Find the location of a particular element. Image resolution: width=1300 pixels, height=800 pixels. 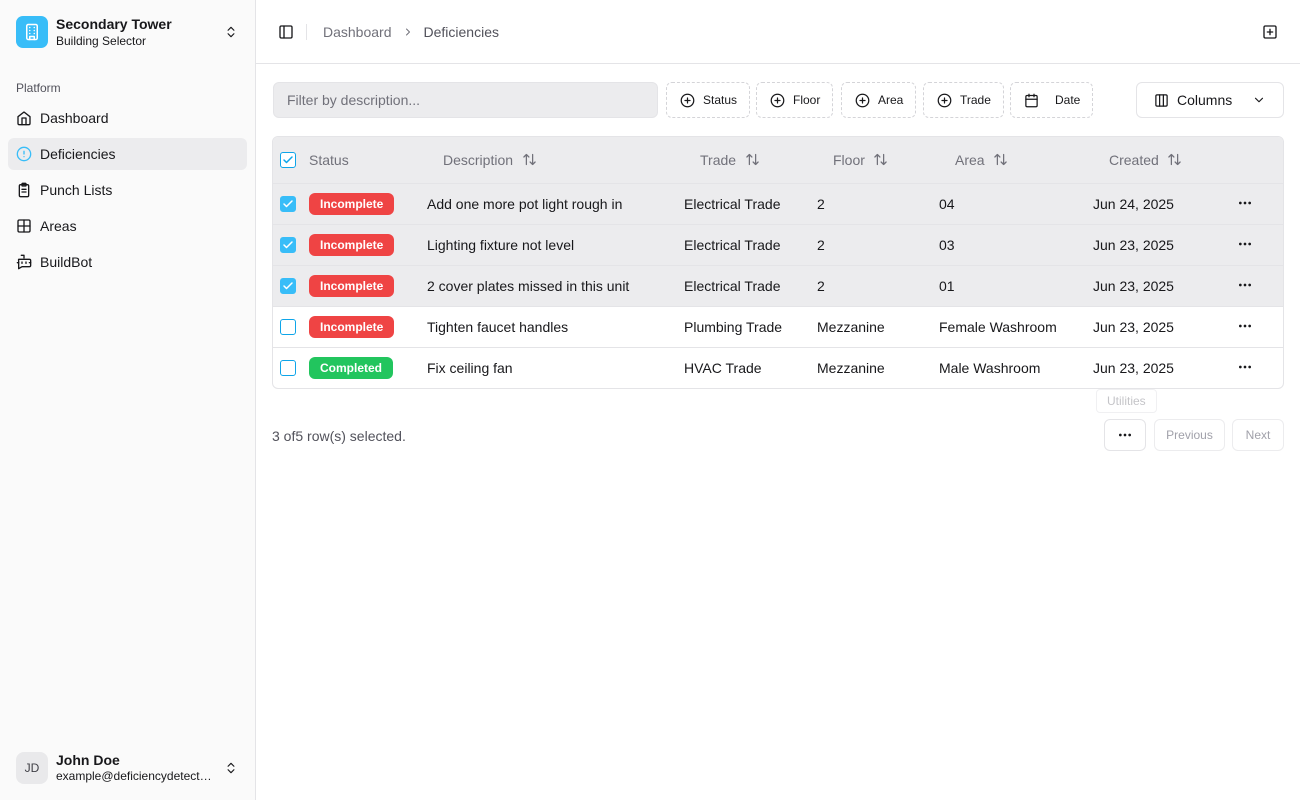

building-name: Secondary Tower is located at coordinates (114, 23).